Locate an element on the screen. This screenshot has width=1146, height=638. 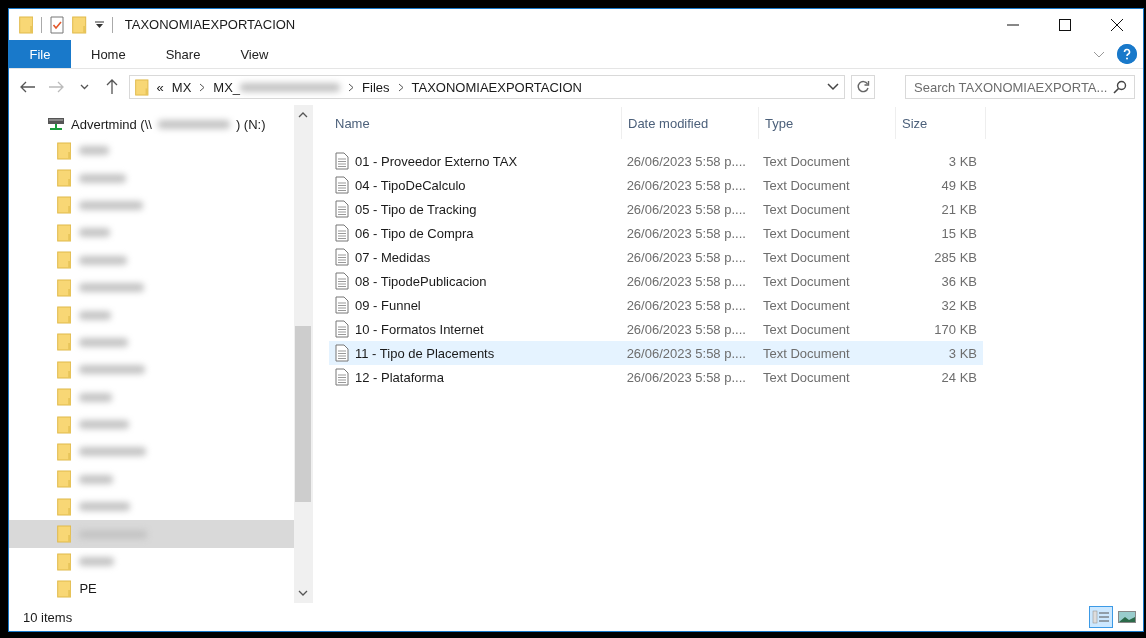
file-name: 04 - TipoDeCalculo is located at coordinates (410, 185).